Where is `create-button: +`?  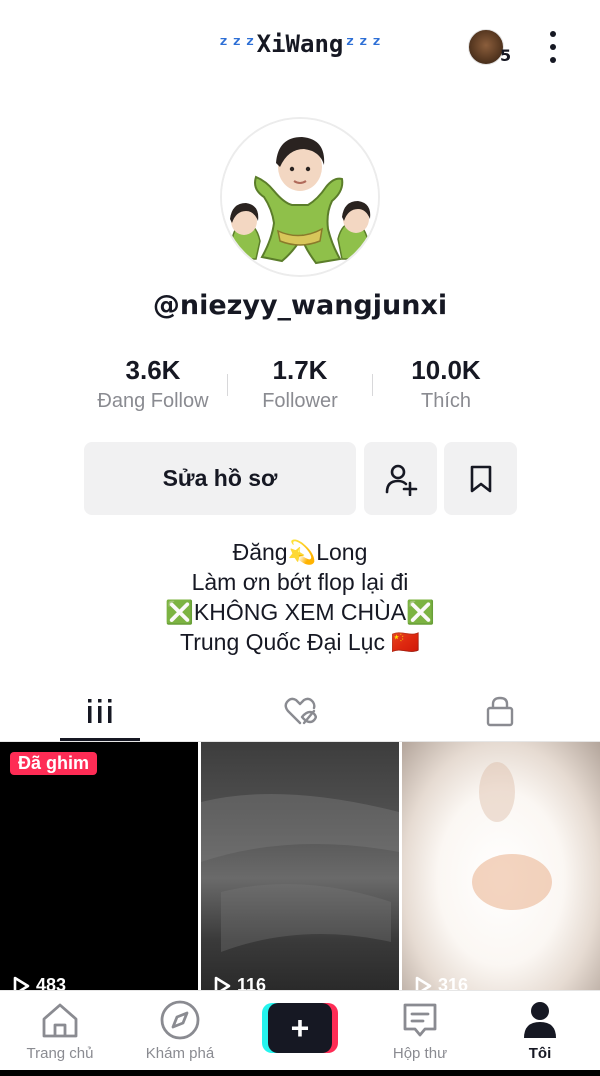
create-button: + is located at coordinates (300, 1028).